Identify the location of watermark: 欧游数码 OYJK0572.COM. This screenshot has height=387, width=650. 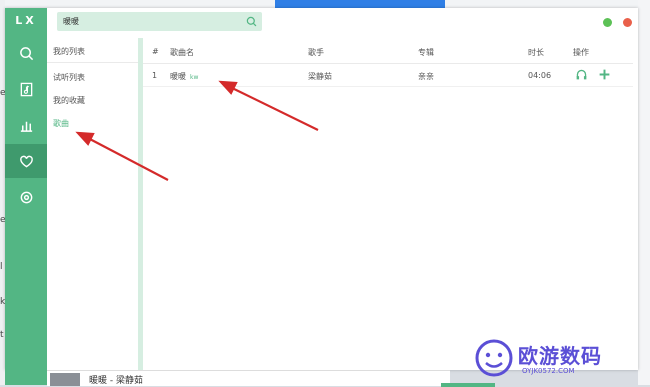
(550, 358).